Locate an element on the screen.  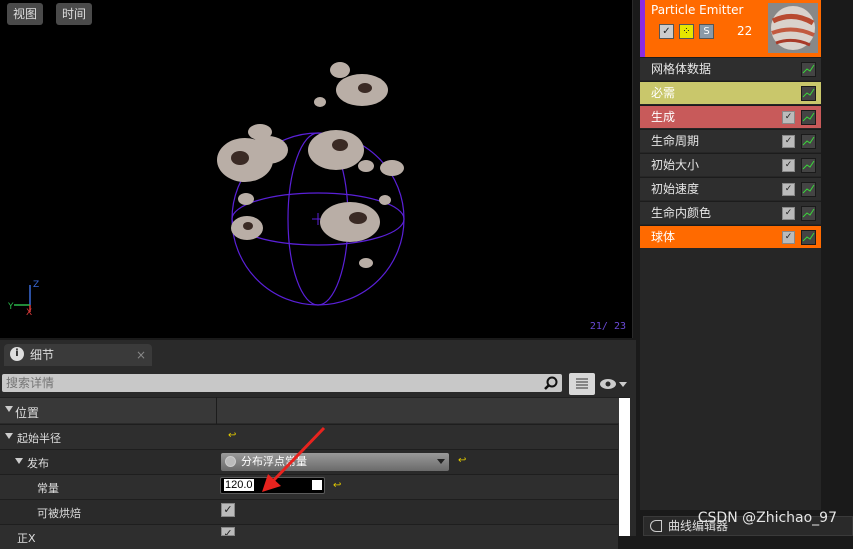
watermark: CSDN @Zhichao_97 is located at coordinates (767, 518).